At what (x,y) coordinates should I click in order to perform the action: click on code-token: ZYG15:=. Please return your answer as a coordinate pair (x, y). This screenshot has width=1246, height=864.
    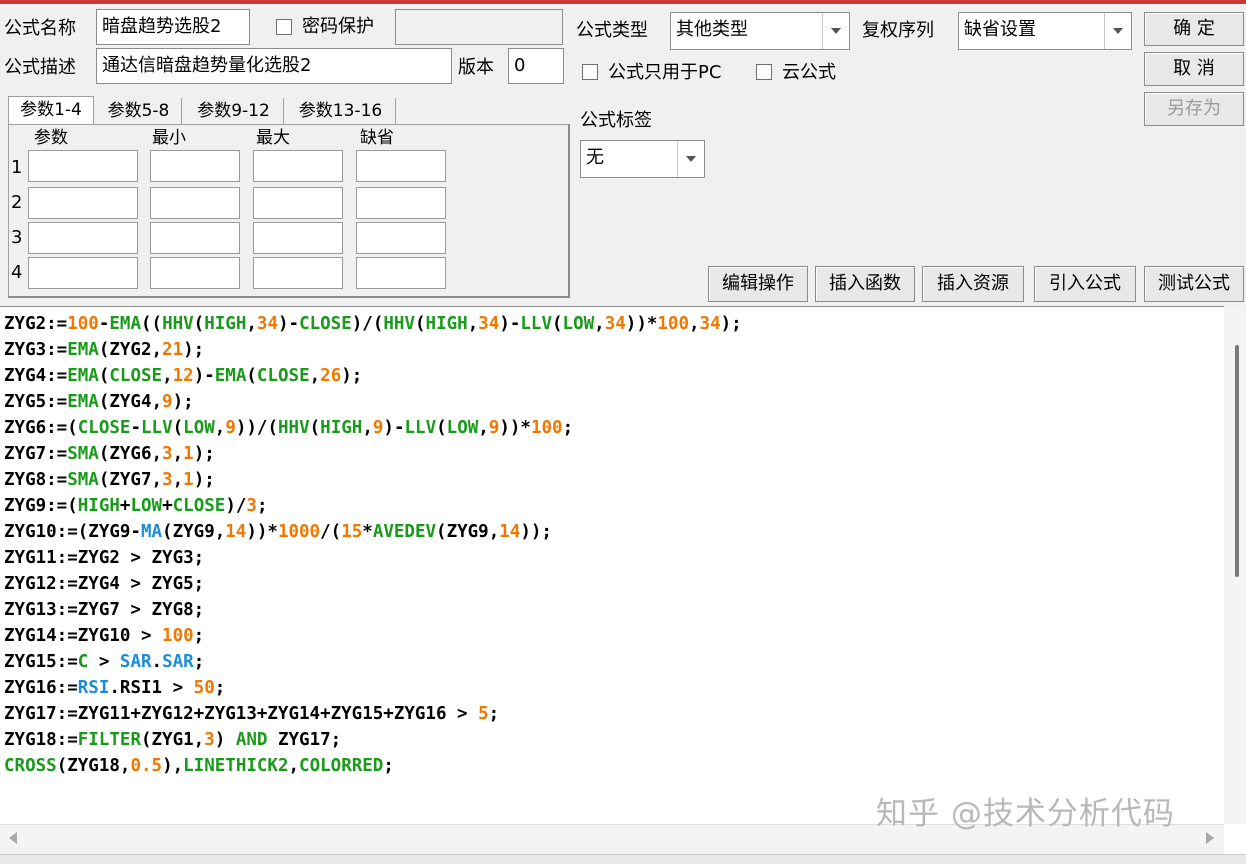
    Looking at the image, I should click on (41, 662).